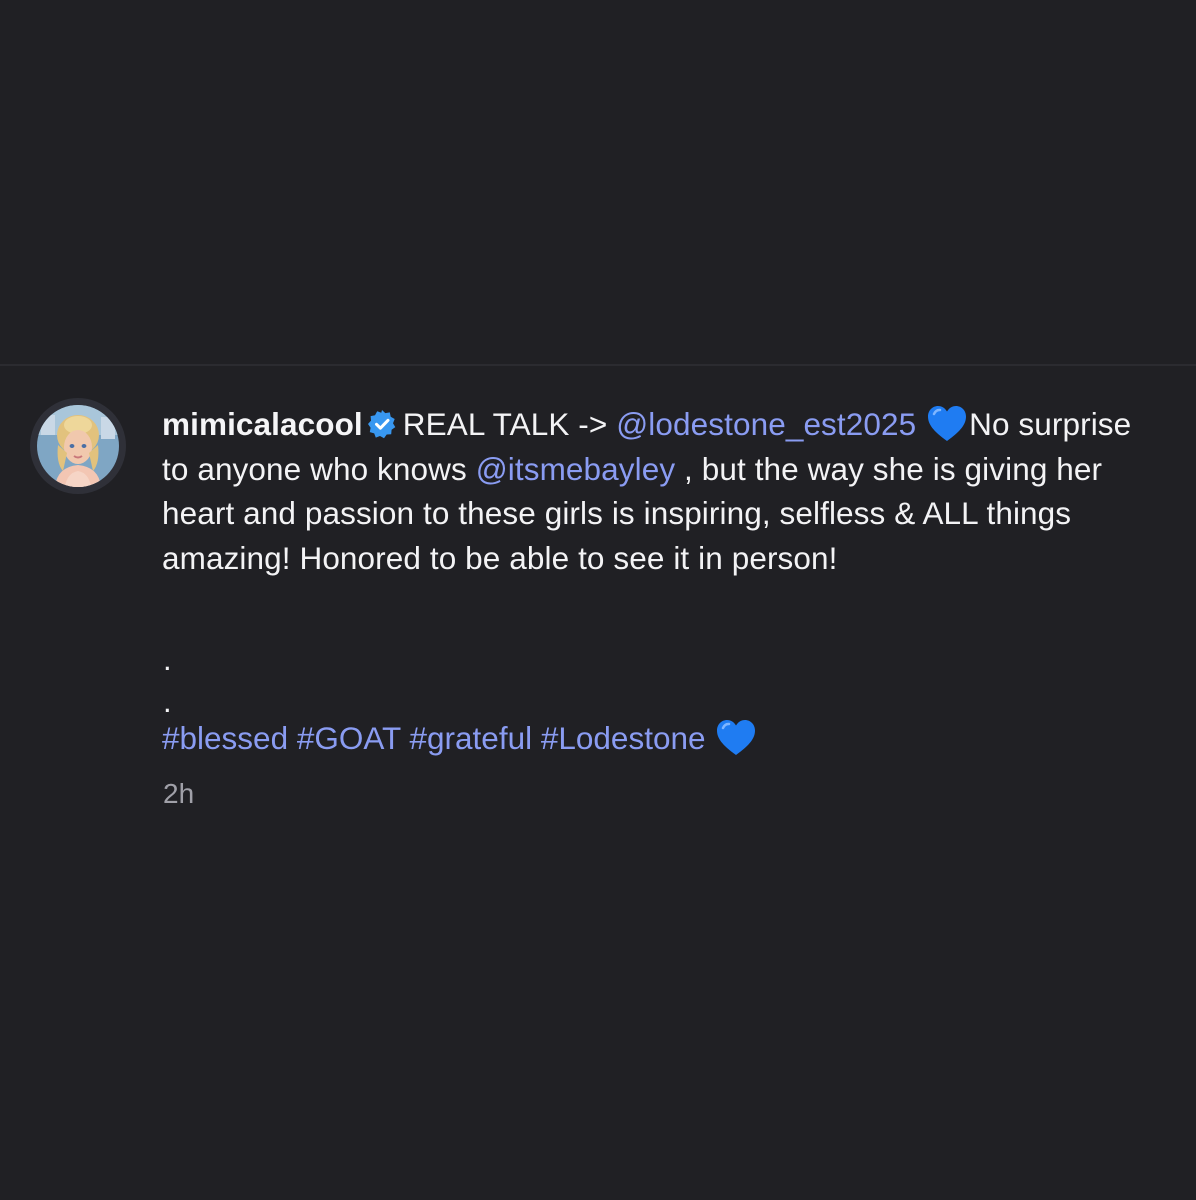  Describe the element at coordinates (766, 424) in the screenshot. I see `mention-link-lodestone: @lodestone_est2025` at that location.